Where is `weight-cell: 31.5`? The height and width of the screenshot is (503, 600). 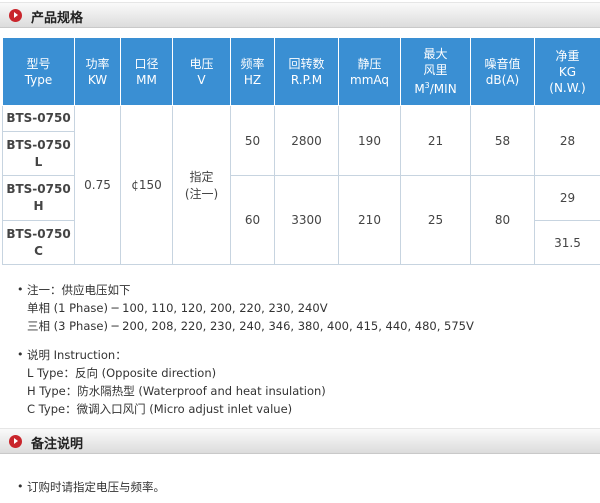
weight-cell: 31.5 is located at coordinates (567, 242).